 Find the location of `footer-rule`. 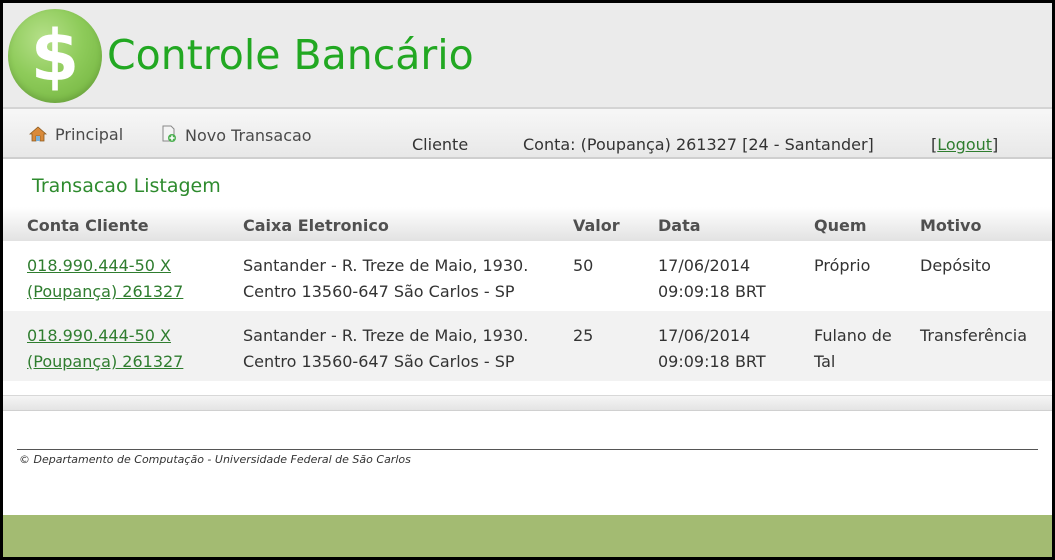

footer-rule is located at coordinates (527, 449).